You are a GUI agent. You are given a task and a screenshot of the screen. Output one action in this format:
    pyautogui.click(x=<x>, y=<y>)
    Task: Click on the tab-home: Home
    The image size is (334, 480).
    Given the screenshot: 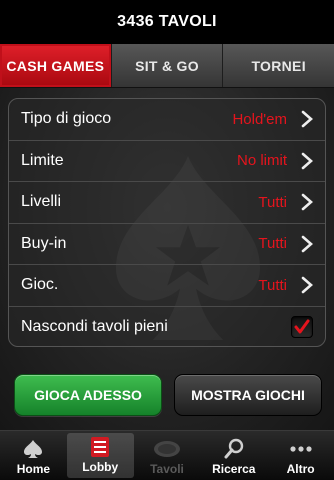 What is the action you would take?
    pyautogui.click(x=33, y=455)
    